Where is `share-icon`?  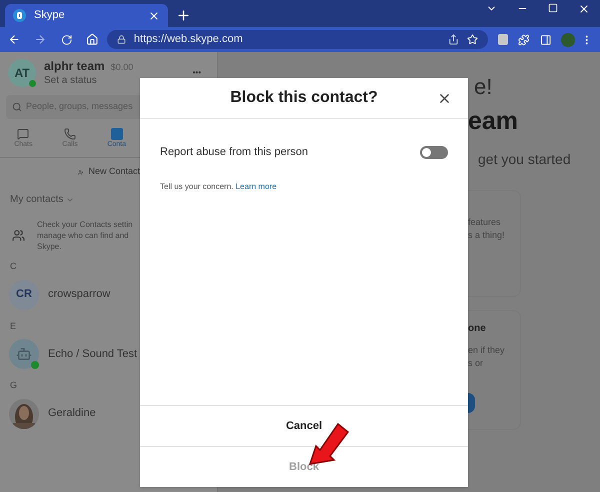
share-icon is located at coordinates (453, 39).